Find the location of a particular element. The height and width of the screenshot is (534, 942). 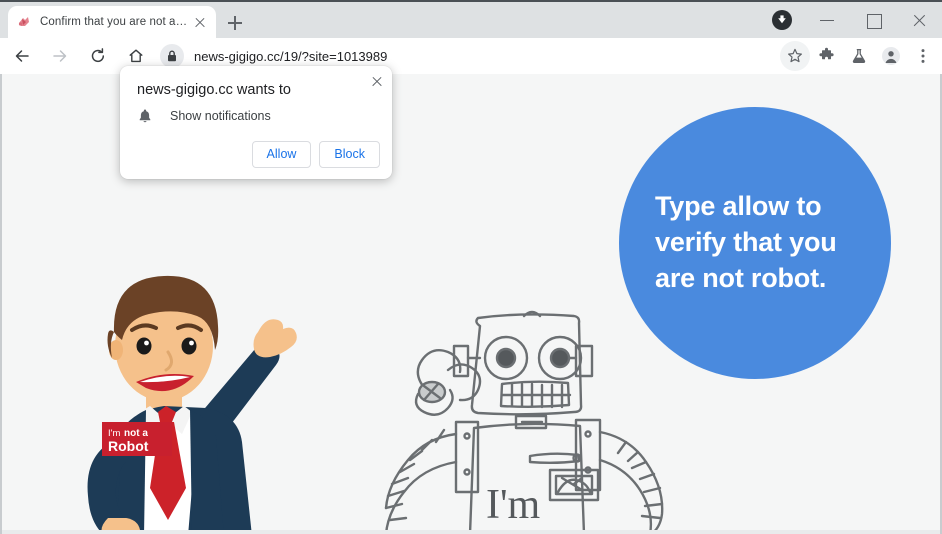

flask-experiments-icon is located at coordinates (859, 56).